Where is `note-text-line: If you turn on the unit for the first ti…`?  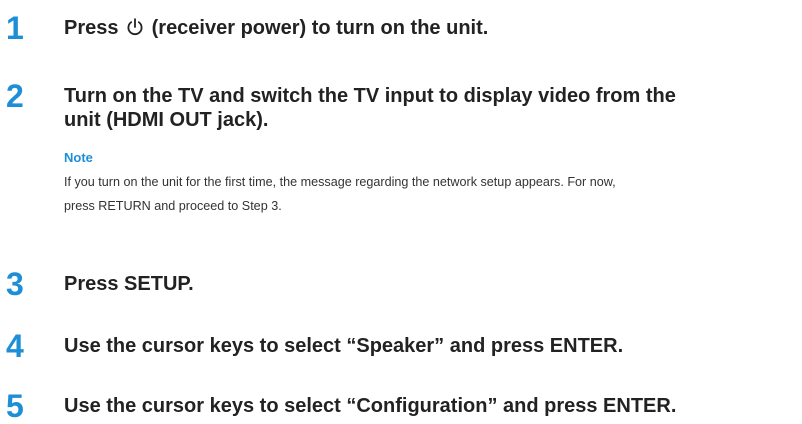
note-text-line: If you turn on the unit for the first ti… is located at coordinates (340, 182).